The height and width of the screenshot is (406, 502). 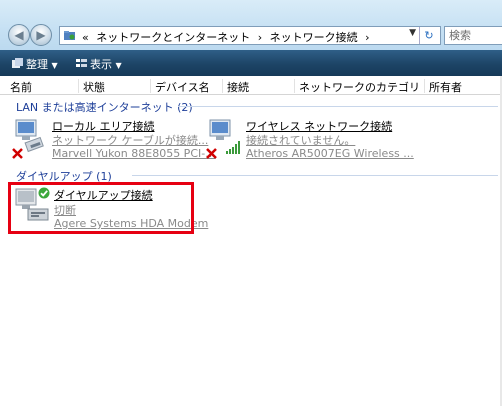 What do you see at coordinates (357, 86) in the screenshot?
I see `column-header-network-category: ネットワークのカテゴリ` at bounding box center [357, 86].